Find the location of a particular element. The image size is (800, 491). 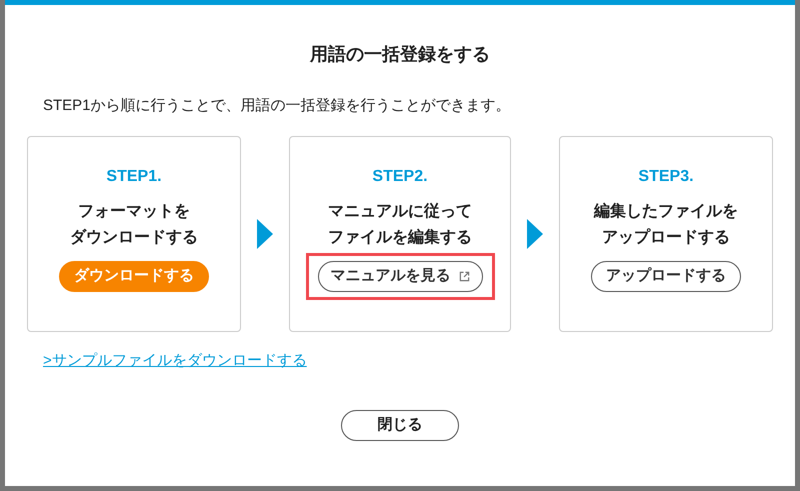

step-heading-line: マニュアルに従って is located at coordinates (400, 212).